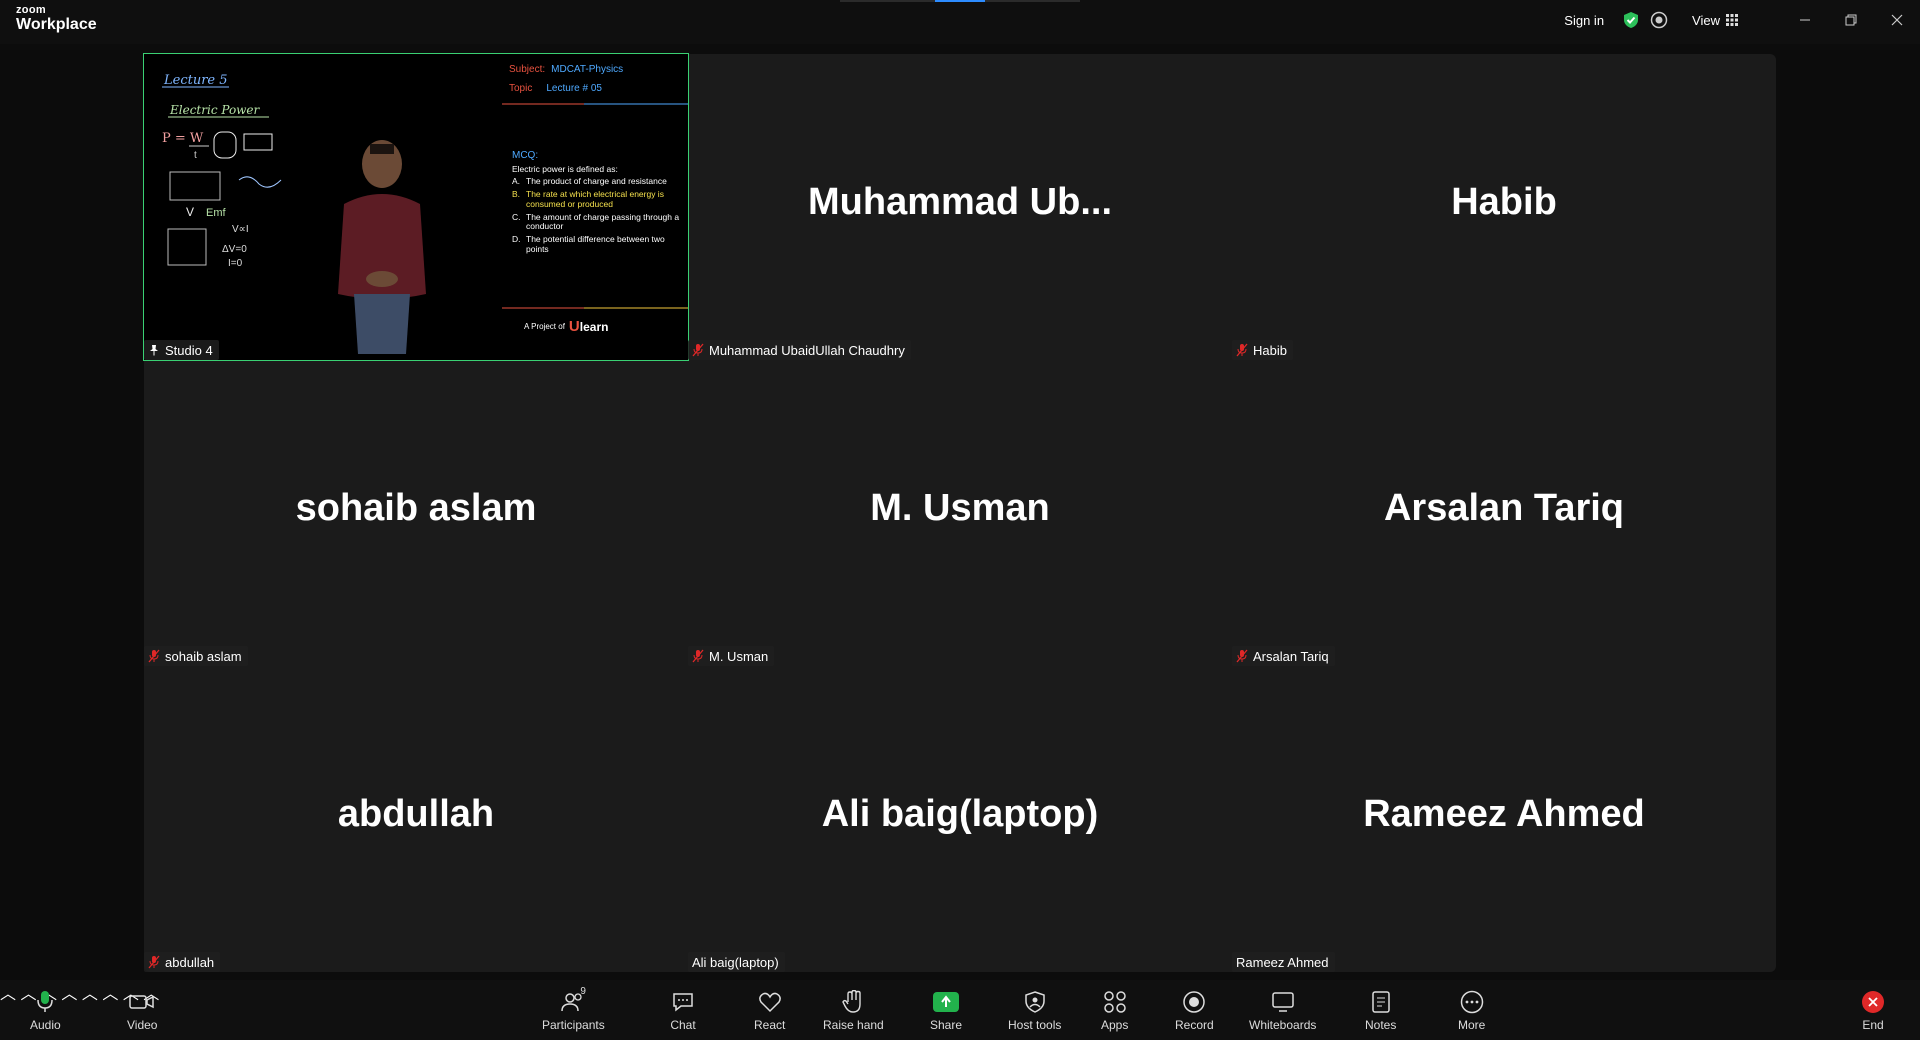 This screenshot has width=1920, height=1040. I want to click on participant-display-name: Habib, so click(1504, 201).